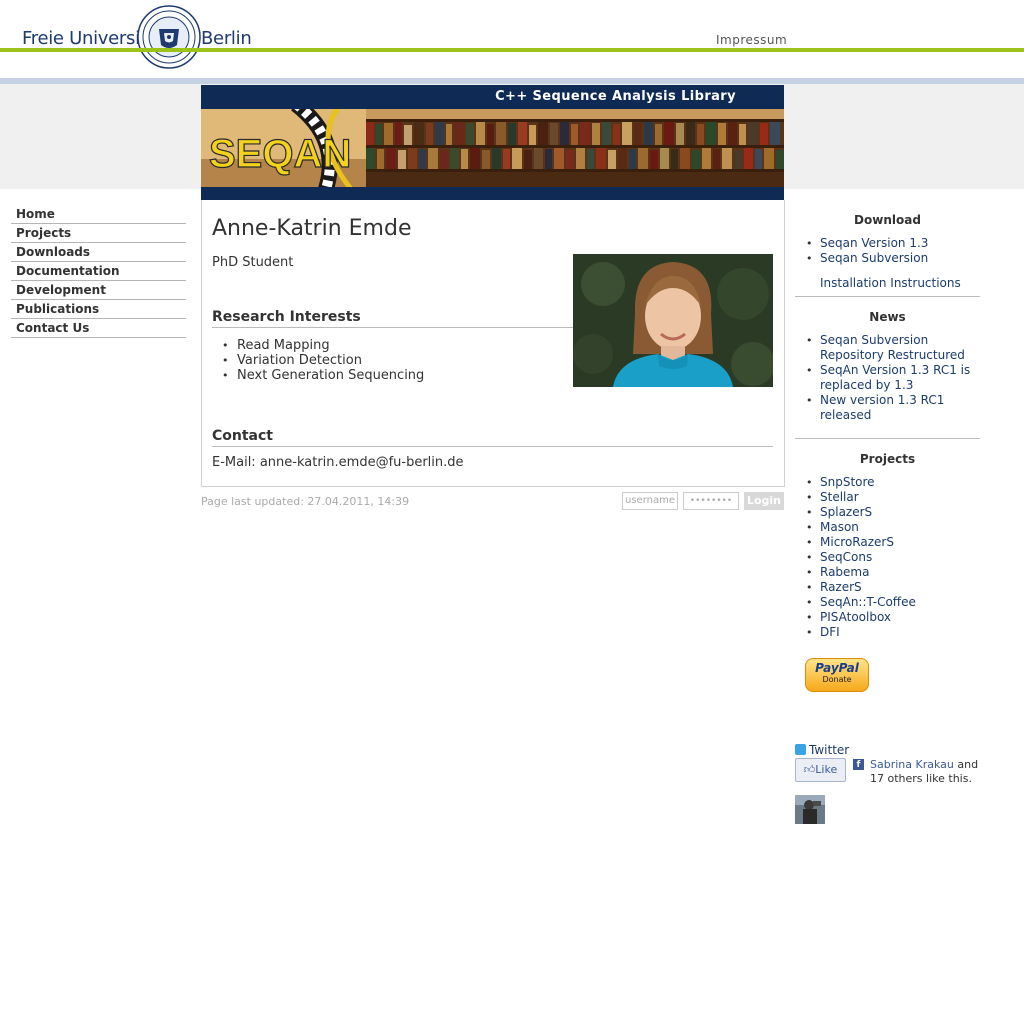 This screenshot has height=1024, width=1024. Describe the element at coordinates (615, 96) in the screenshot. I see `banner-tagline: C++ Sequence Analysis Library` at that location.